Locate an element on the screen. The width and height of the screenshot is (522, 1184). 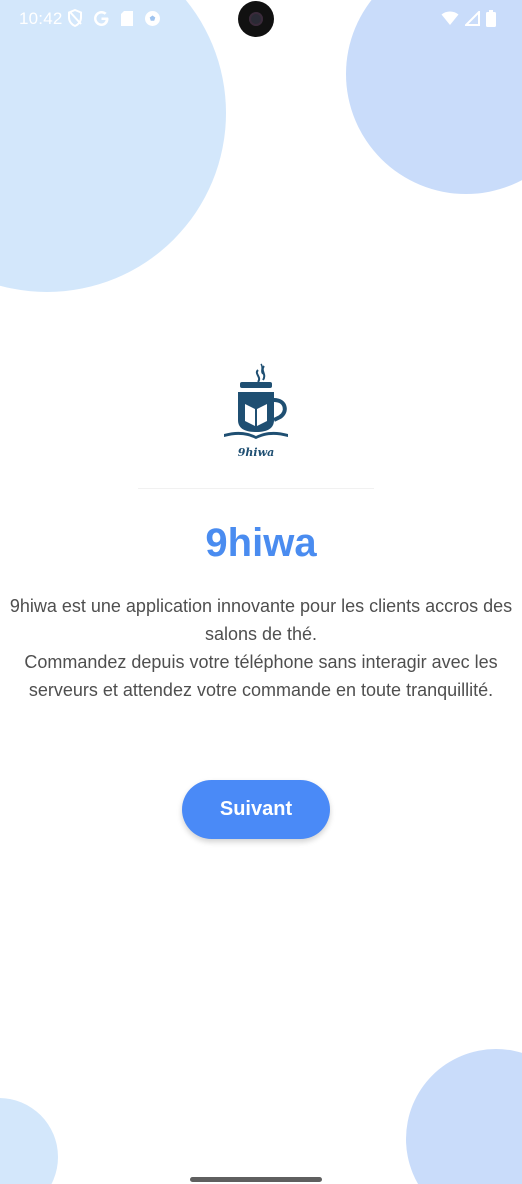
next-button: Suivant is located at coordinates (256, 809).